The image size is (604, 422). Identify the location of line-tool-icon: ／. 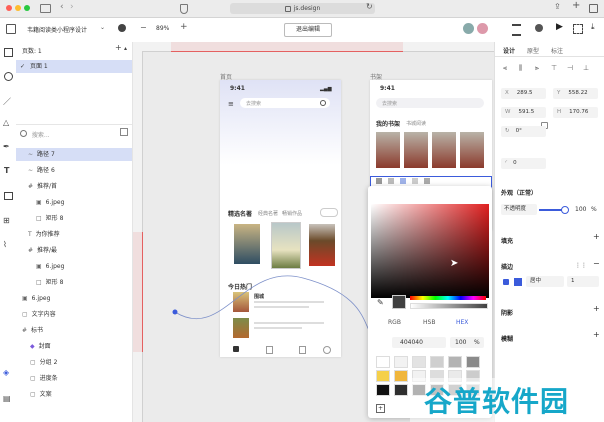
(7, 101).